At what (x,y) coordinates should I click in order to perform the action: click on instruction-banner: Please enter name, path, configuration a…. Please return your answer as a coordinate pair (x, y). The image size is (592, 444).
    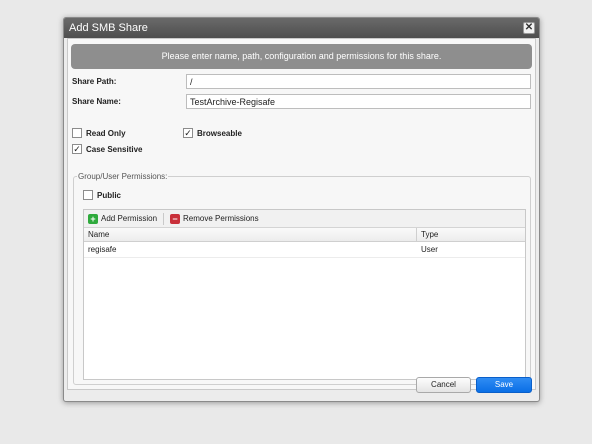
    Looking at the image, I should click on (301, 56).